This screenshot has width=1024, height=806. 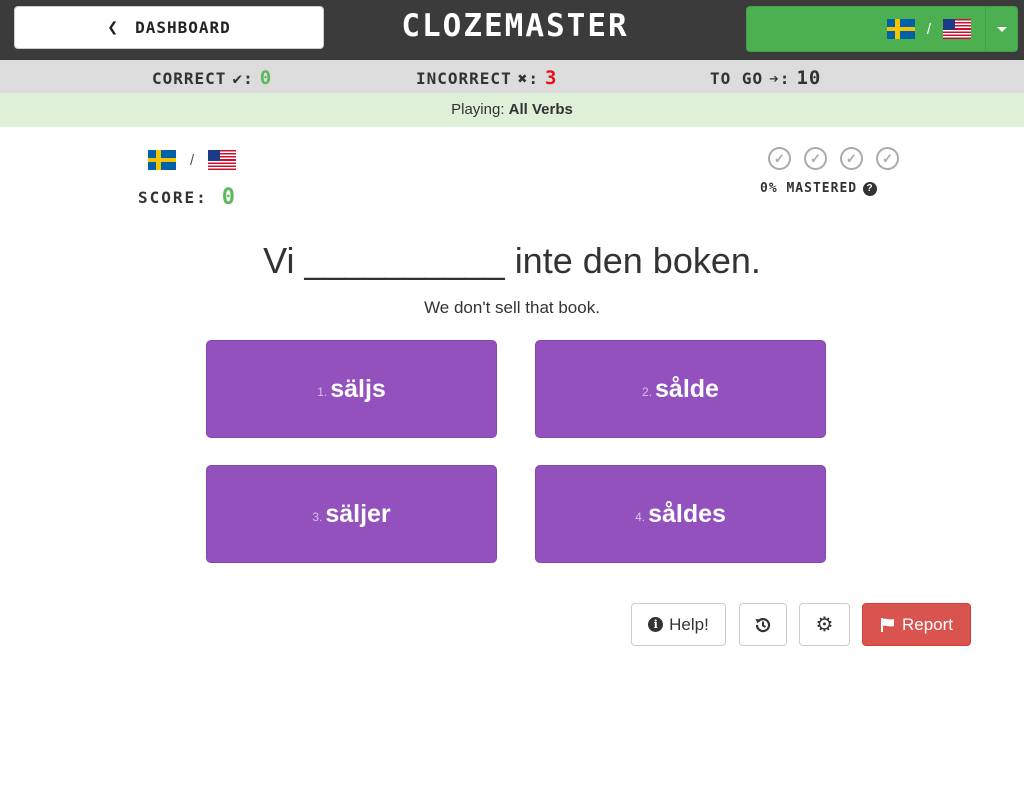 I want to click on mastery-label: 0% MASTERED, so click(x=809, y=188).